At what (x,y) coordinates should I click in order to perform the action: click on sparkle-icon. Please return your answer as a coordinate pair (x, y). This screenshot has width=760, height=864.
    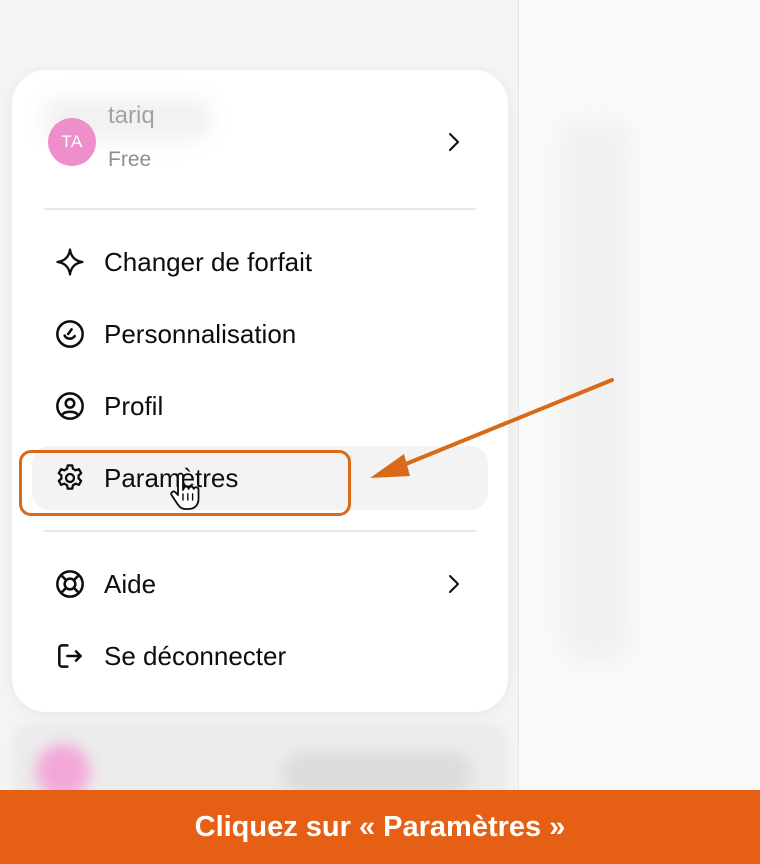
    Looking at the image, I should click on (70, 262).